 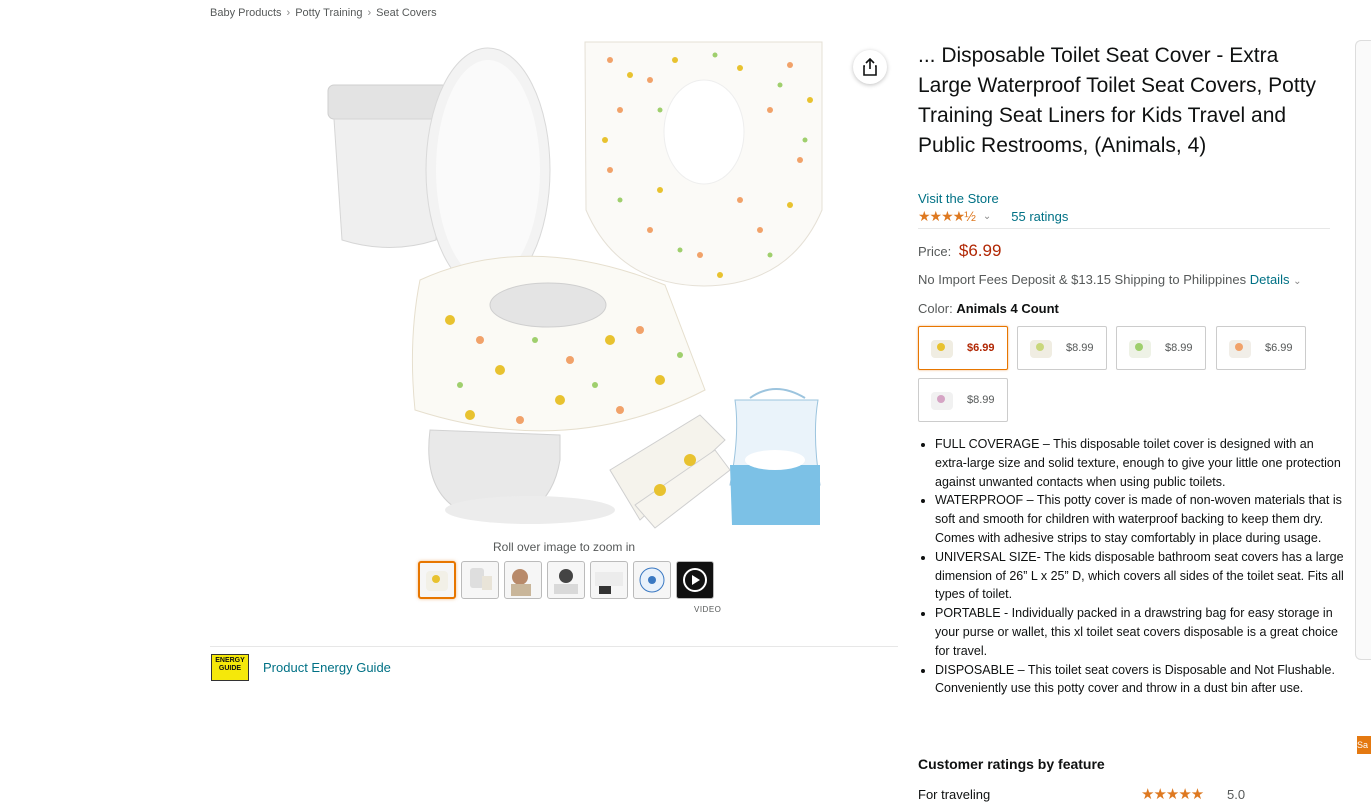 I want to click on breadcrumb-seat-covers: Seat Covers, so click(x=406, y=13).